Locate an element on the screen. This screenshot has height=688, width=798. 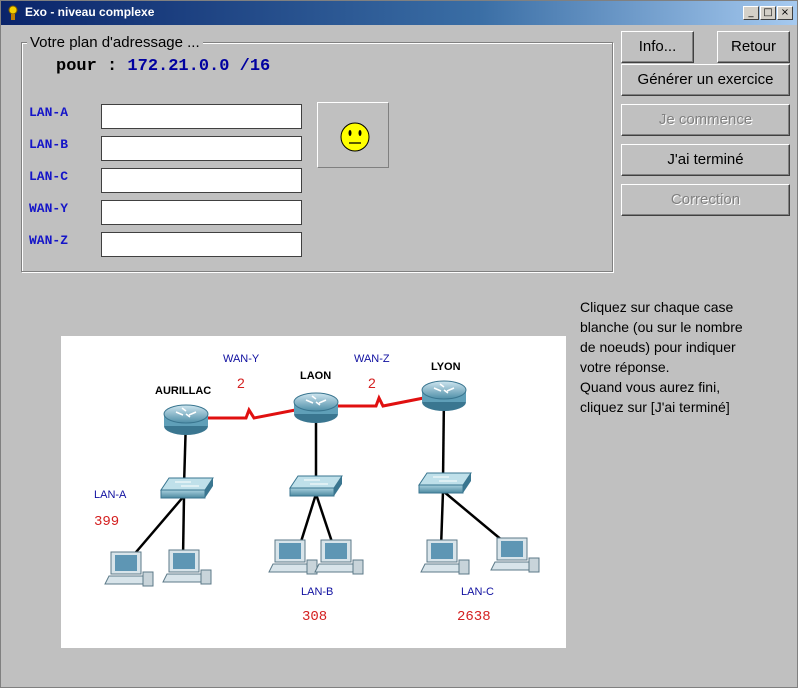
instruction-line: Quand vous aurez fini, is located at coordinates (650, 387).